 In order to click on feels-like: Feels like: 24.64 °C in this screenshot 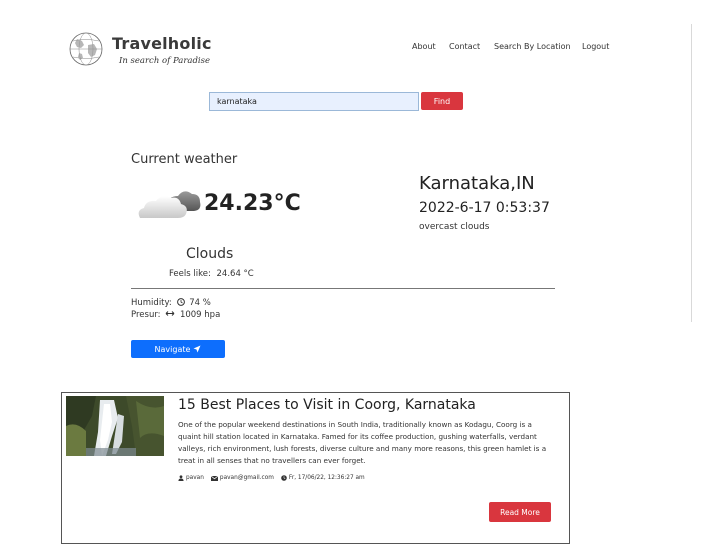, I will do `click(211, 274)`.